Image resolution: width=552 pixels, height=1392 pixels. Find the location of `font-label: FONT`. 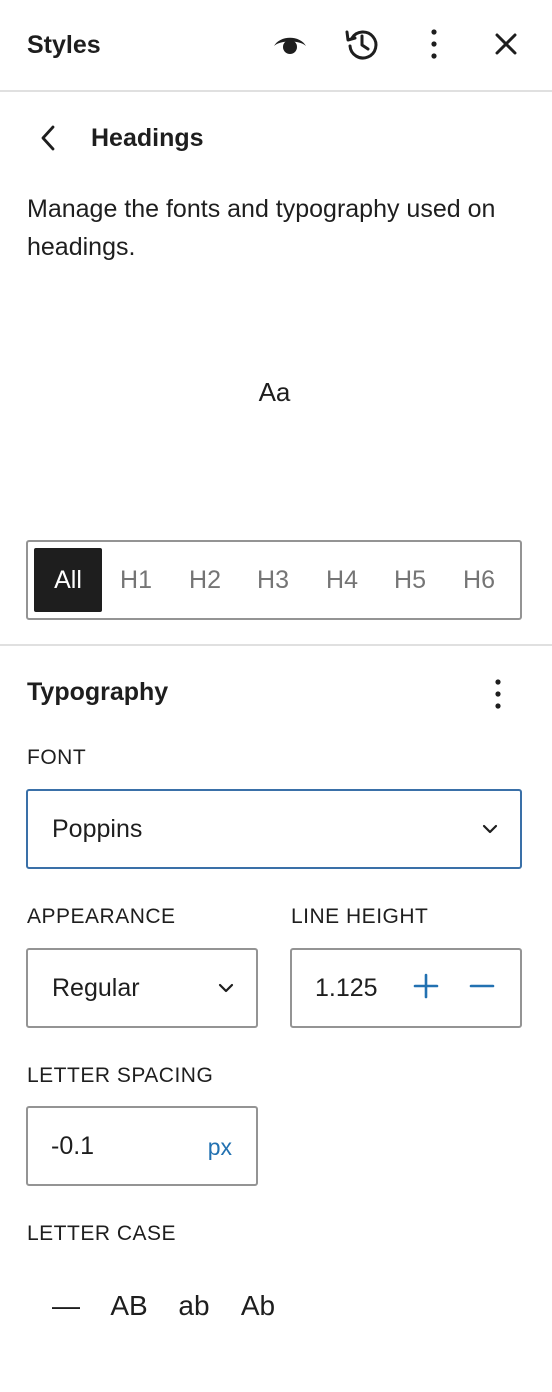

font-label: FONT is located at coordinates (57, 757).